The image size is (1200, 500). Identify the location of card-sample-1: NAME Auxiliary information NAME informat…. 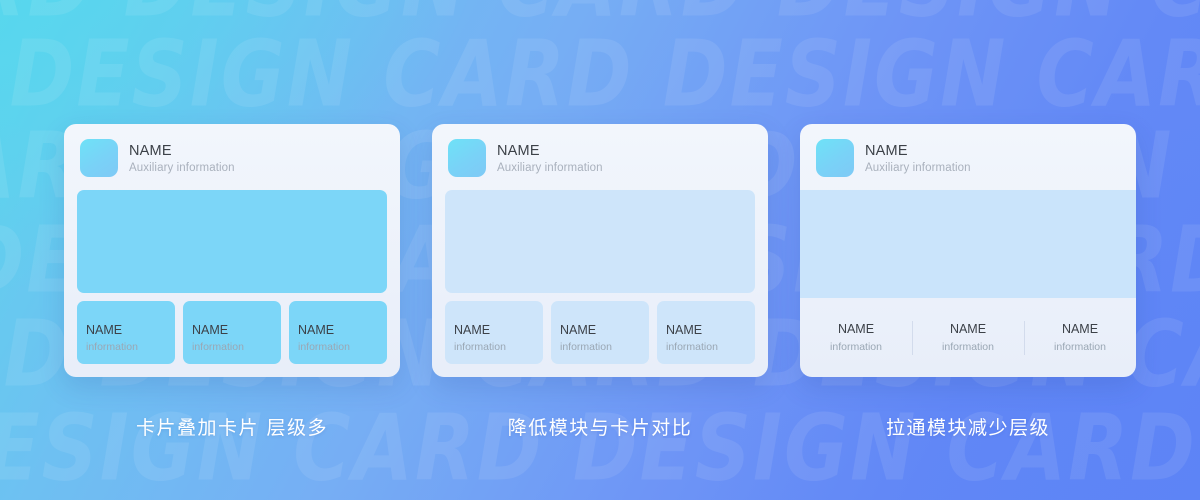
(232, 250).